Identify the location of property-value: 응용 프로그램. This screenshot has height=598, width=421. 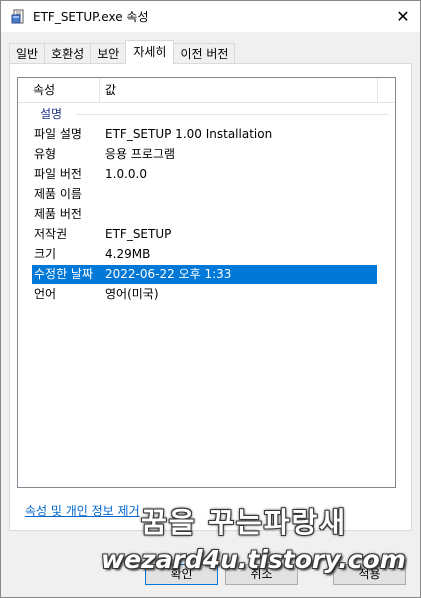
(140, 154).